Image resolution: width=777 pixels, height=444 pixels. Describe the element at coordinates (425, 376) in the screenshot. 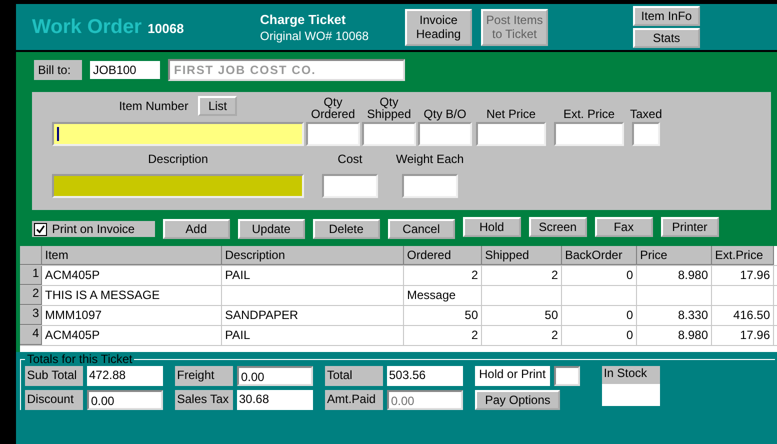

I see `total-value: 503.56` at that location.